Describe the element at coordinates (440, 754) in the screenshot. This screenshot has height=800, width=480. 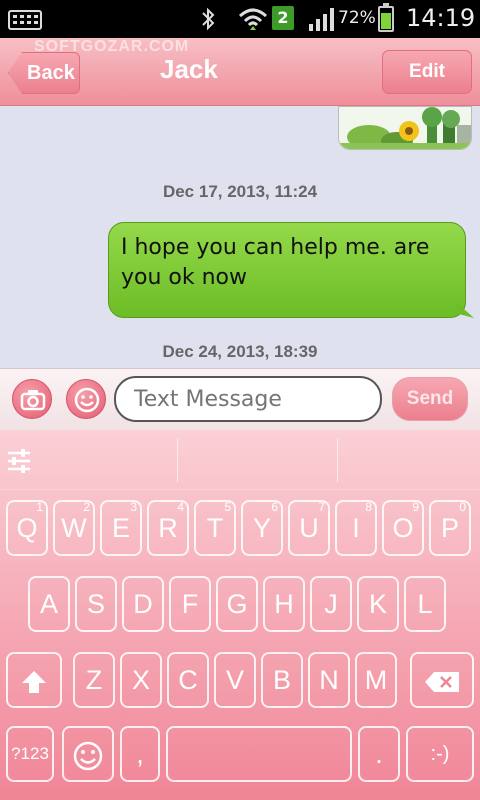
I see `smiley-text-key: :-)` at that location.